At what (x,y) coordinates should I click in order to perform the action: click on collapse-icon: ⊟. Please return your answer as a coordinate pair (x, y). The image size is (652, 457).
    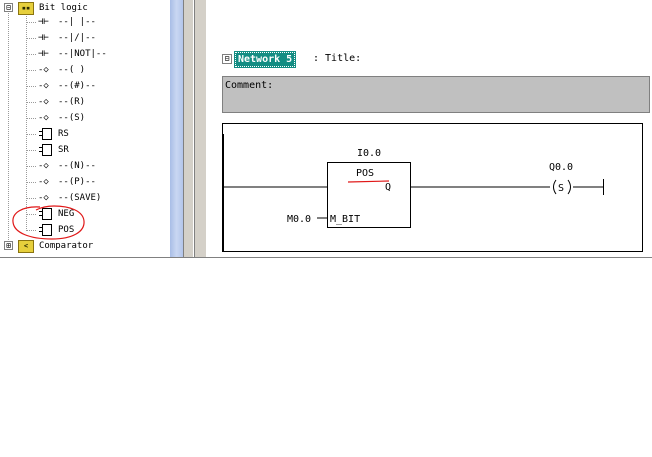
    Looking at the image, I should click on (8, 7).